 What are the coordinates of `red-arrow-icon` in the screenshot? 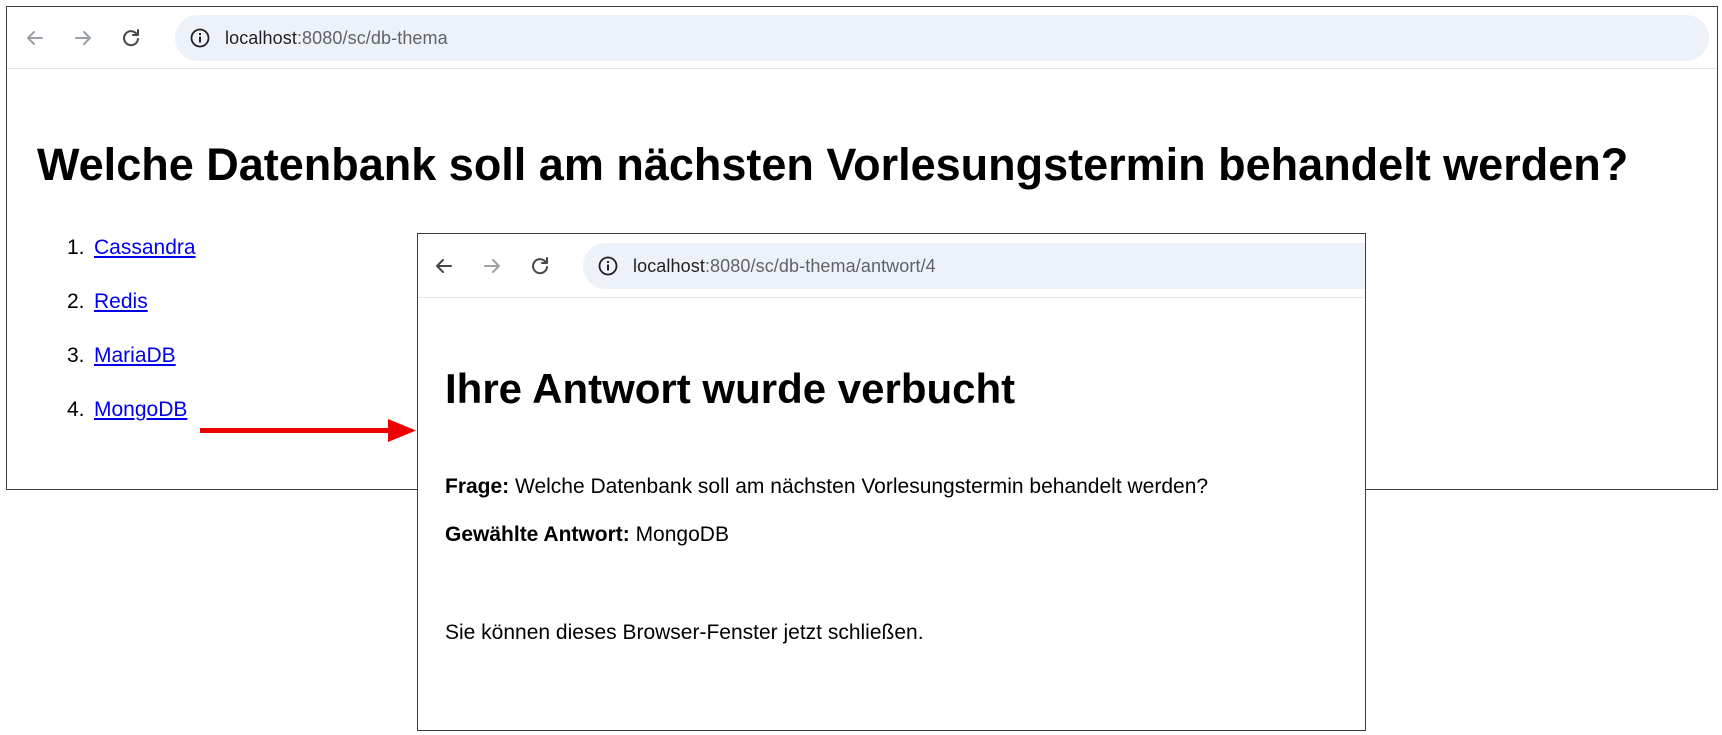 It's located at (308, 430).